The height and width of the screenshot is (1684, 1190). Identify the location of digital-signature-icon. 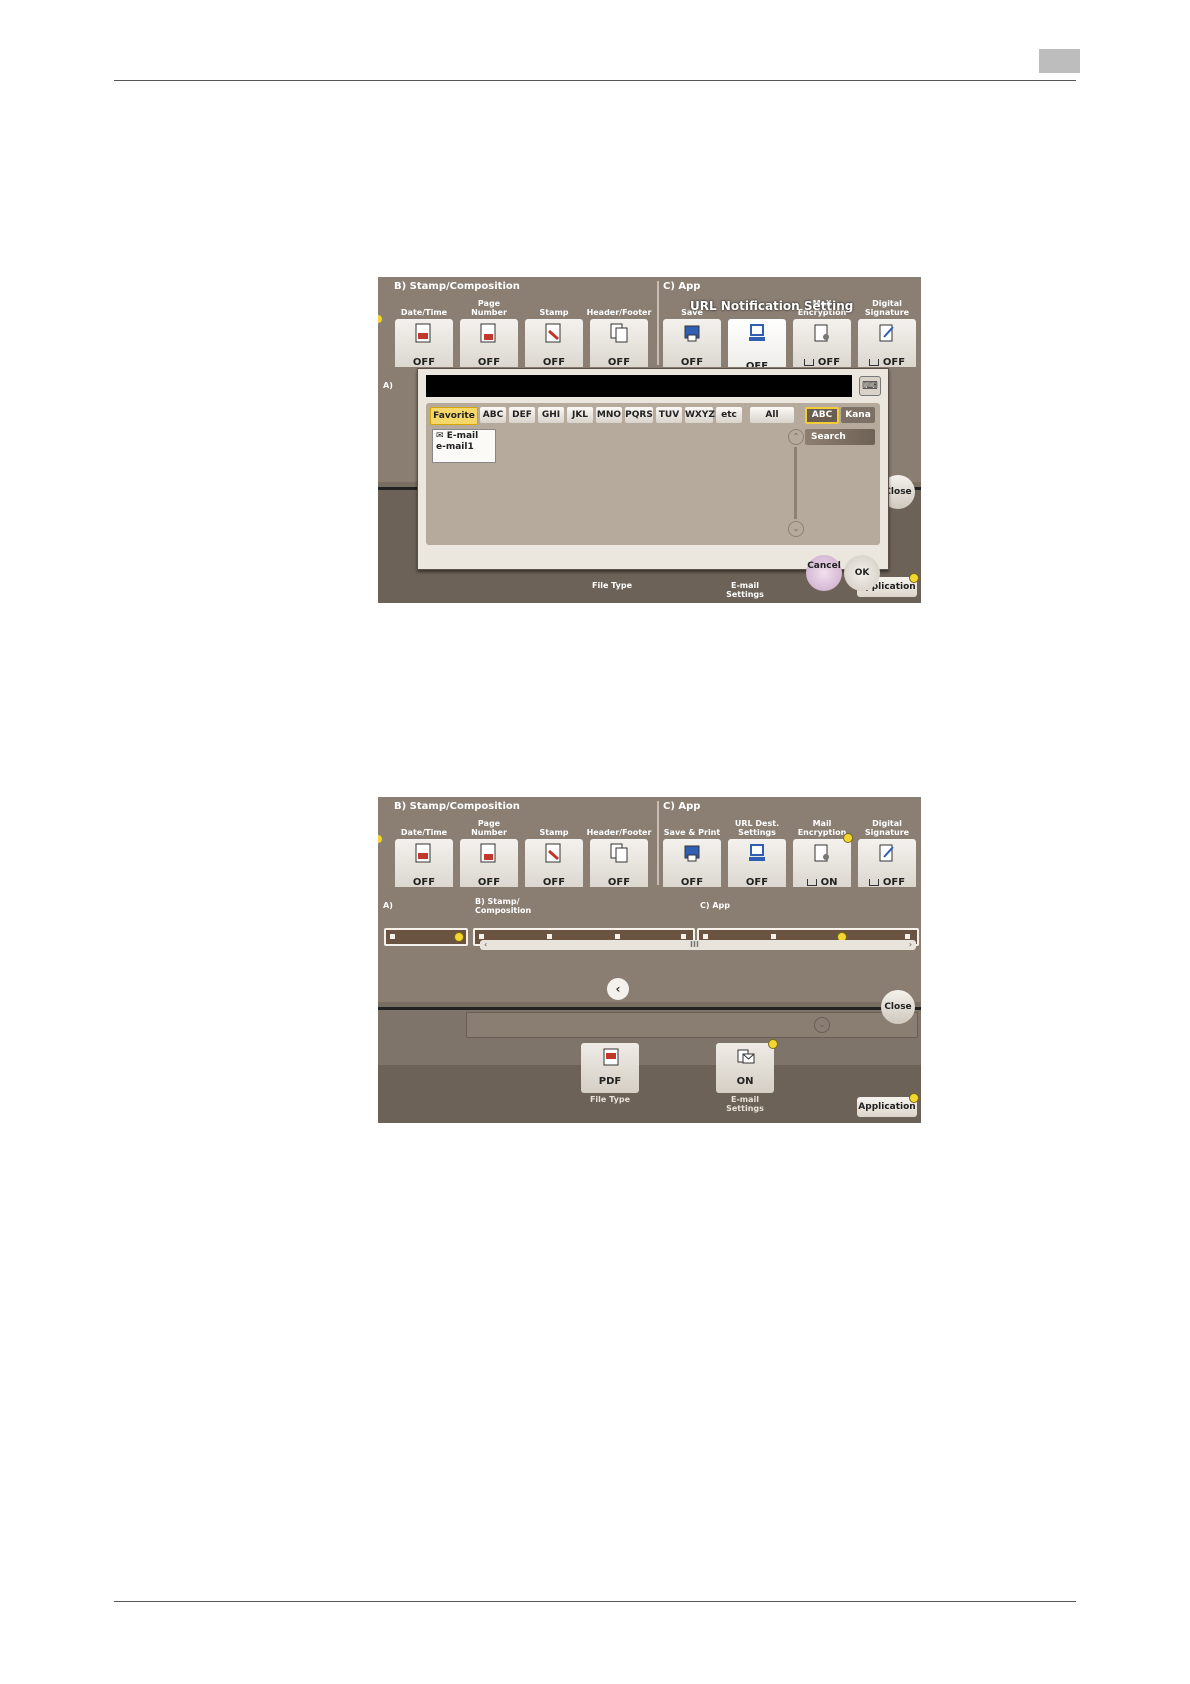
(886, 333).